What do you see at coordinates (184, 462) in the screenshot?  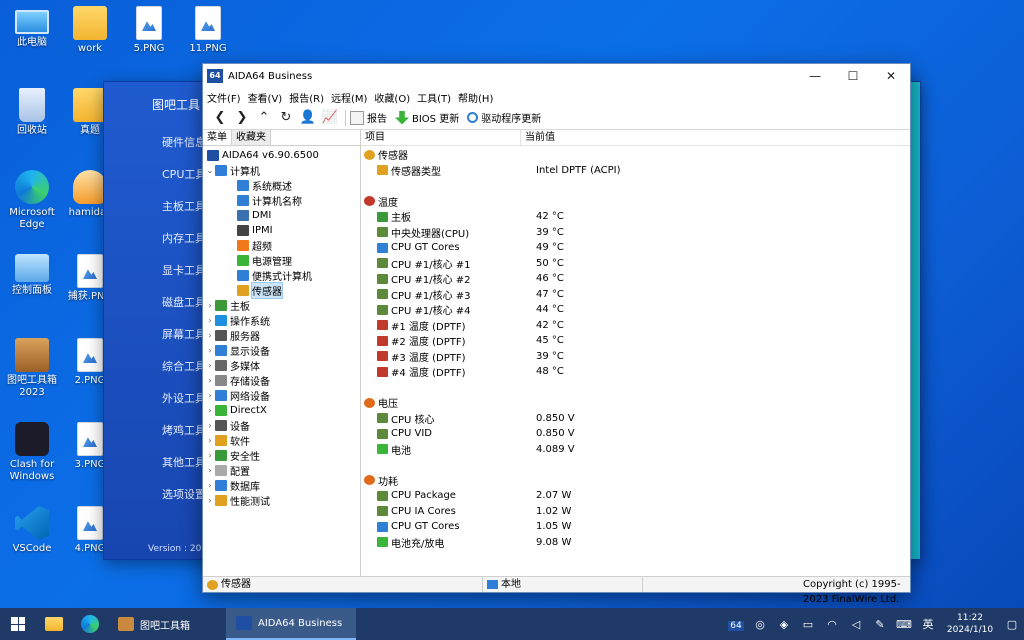 I see `tuba-menu-item: 其他工具` at bounding box center [184, 462].